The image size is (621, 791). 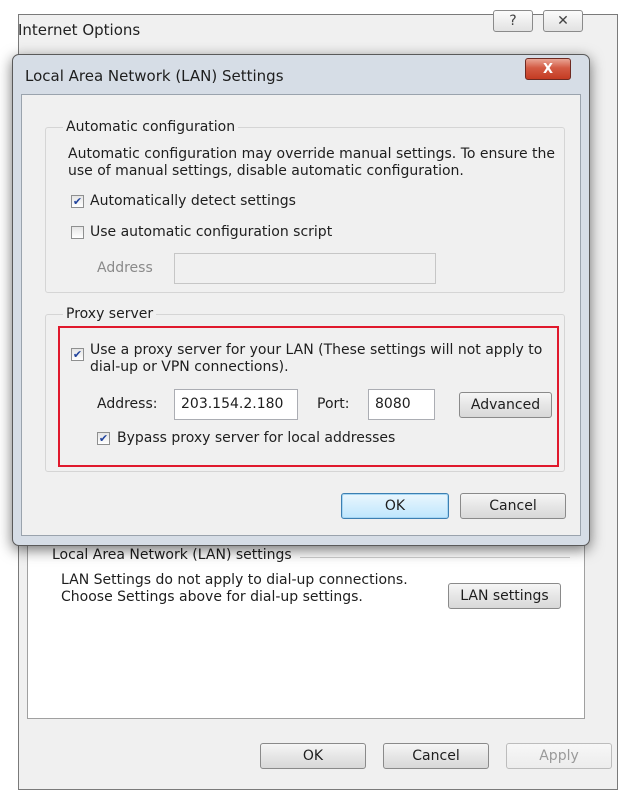 I want to click on proxy-server-title: Proxy server, so click(x=110, y=314).